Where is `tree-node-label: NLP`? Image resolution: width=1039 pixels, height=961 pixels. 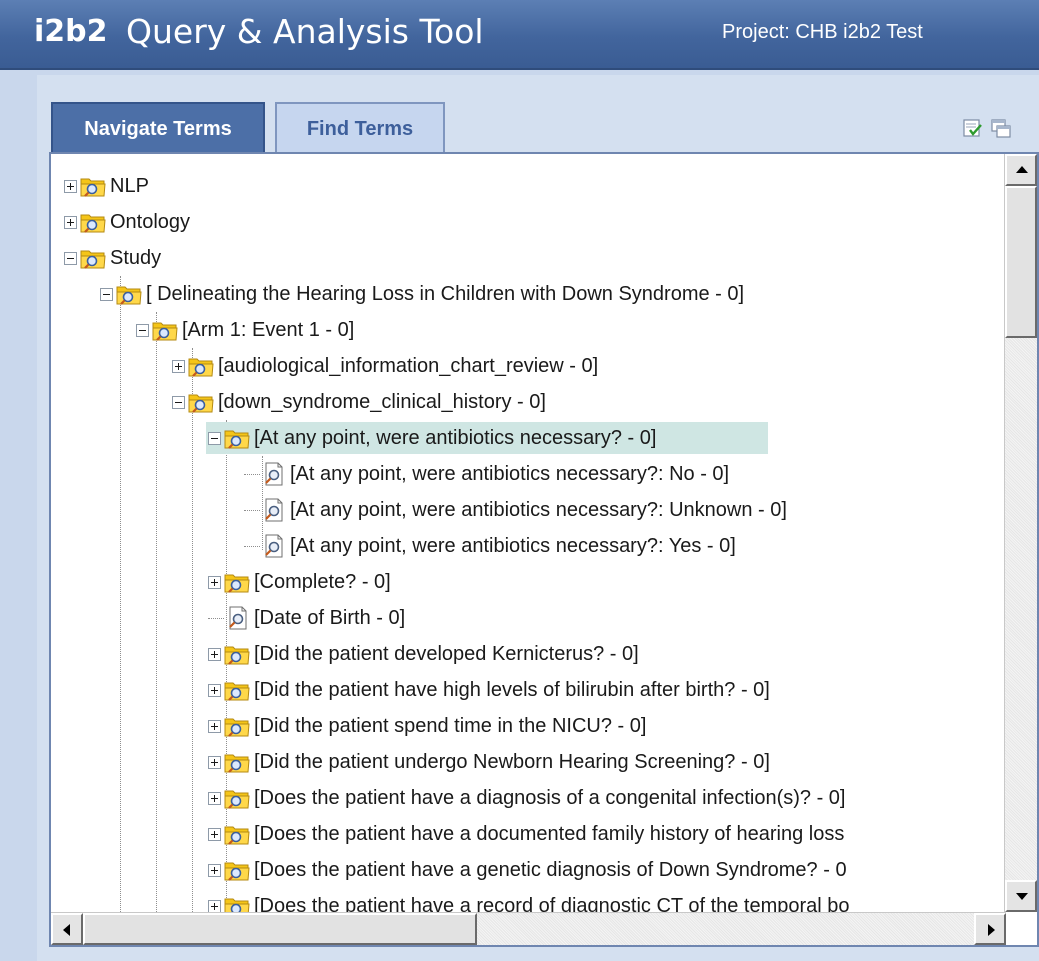
tree-node-label: NLP is located at coordinates (130, 186).